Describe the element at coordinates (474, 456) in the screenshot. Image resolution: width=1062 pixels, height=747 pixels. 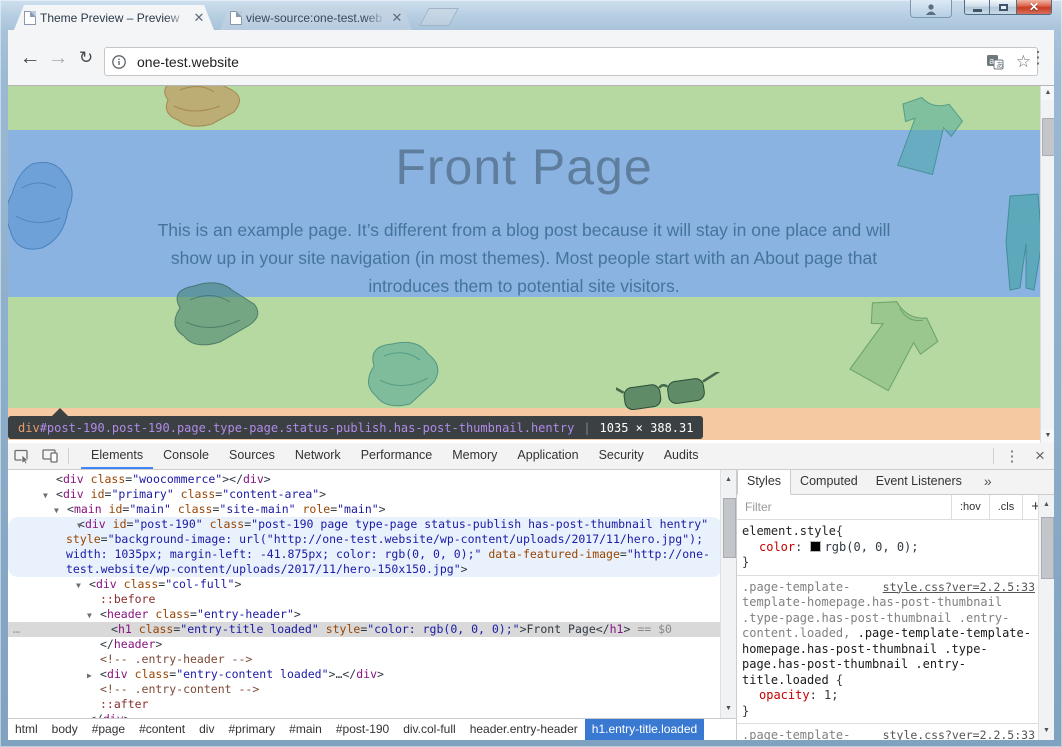
I see `devtools-tab-memory: Memory` at that location.